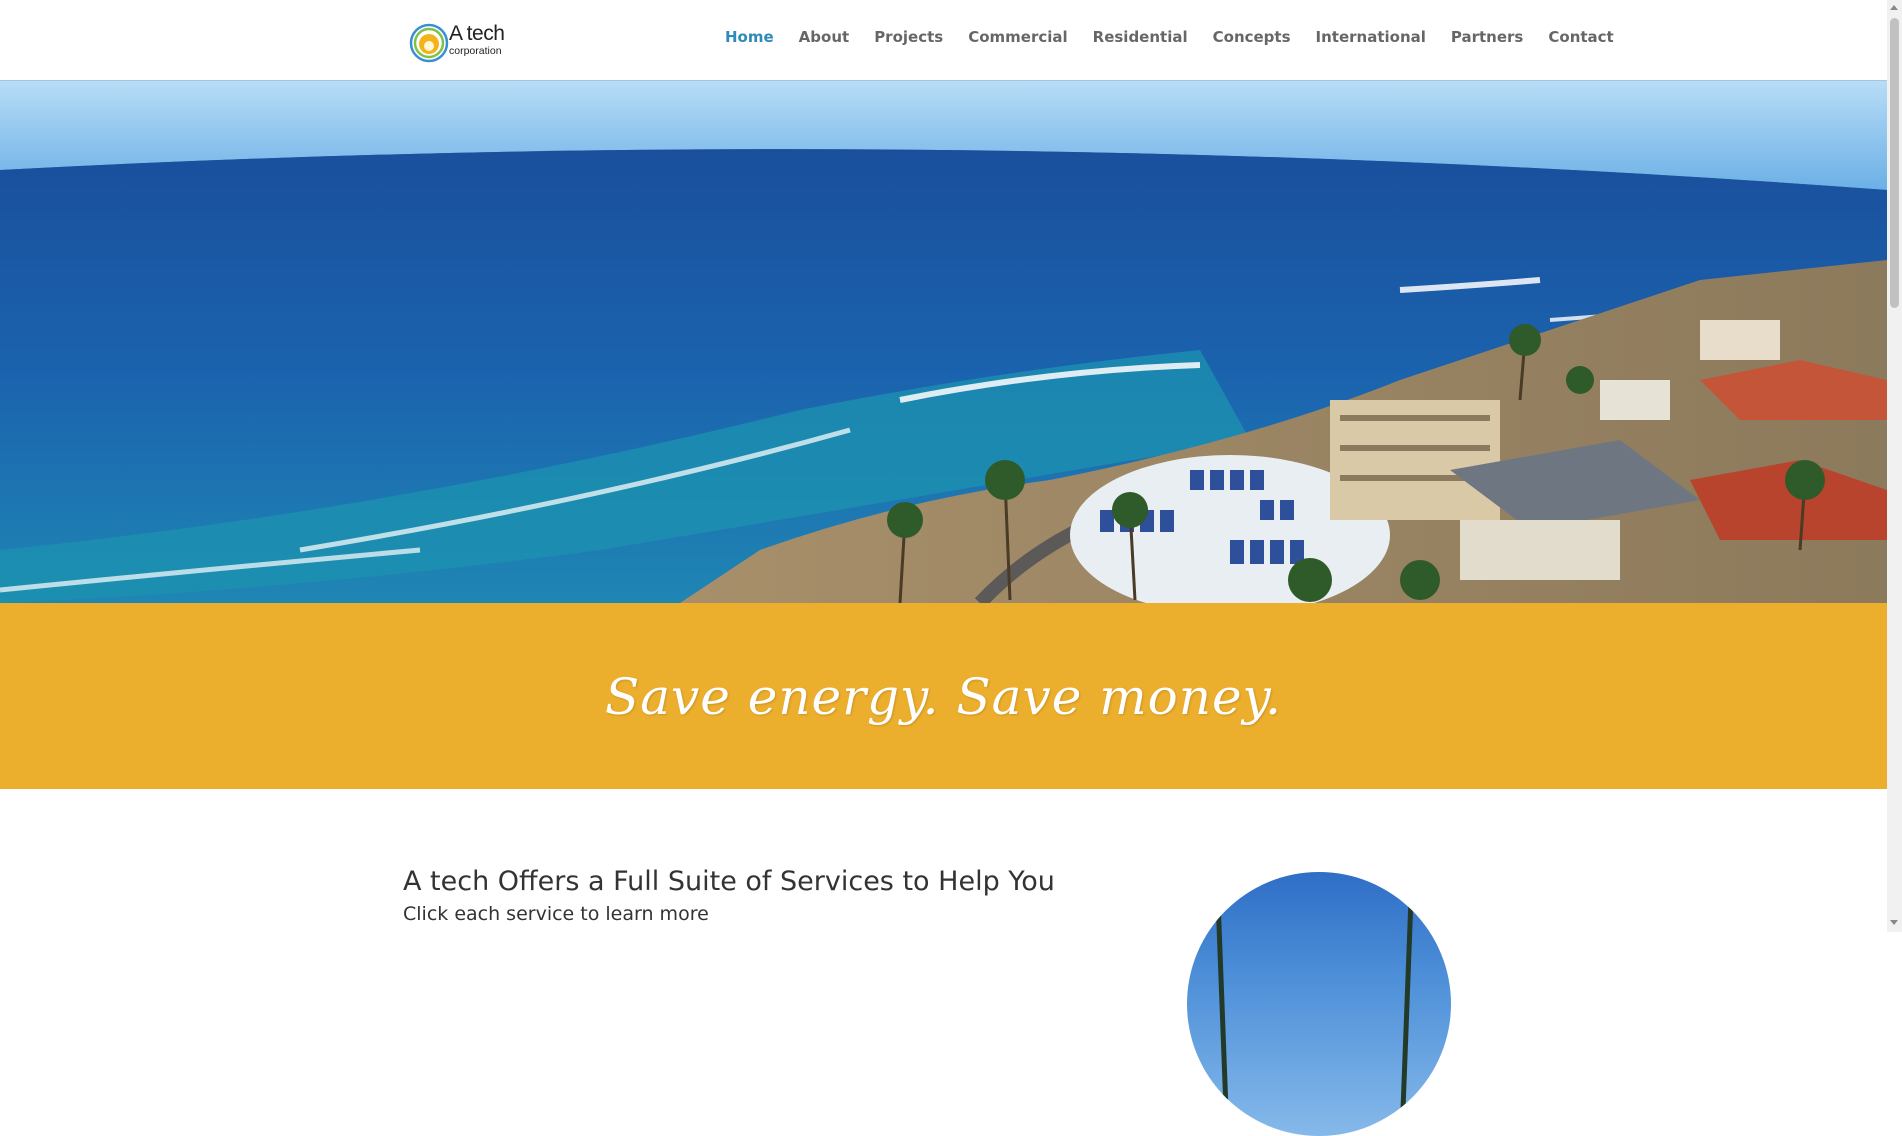  I want to click on nav-home: Home, so click(749, 37).